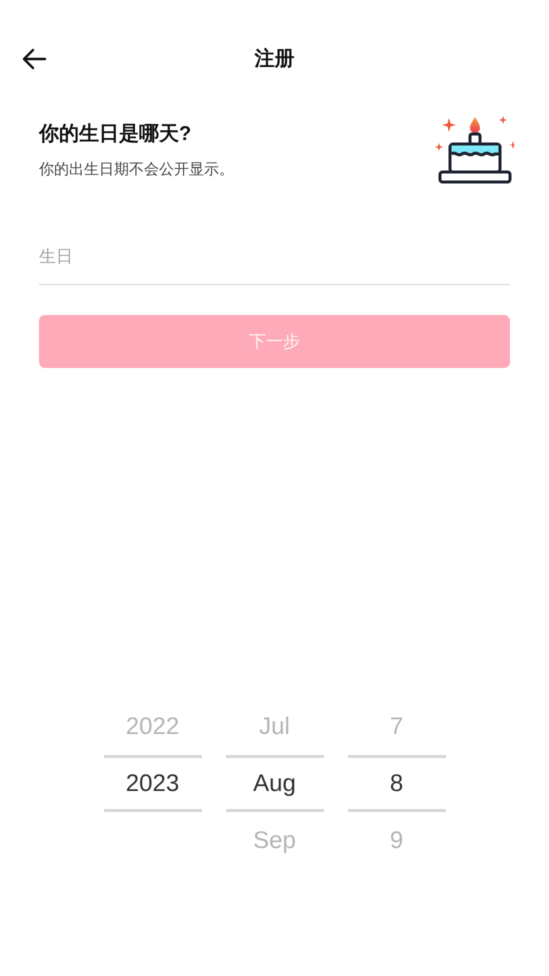 The image size is (549, 976). Describe the element at coordinates (397, 784) in the screenshot. I see `picker-option: 8` at that location.